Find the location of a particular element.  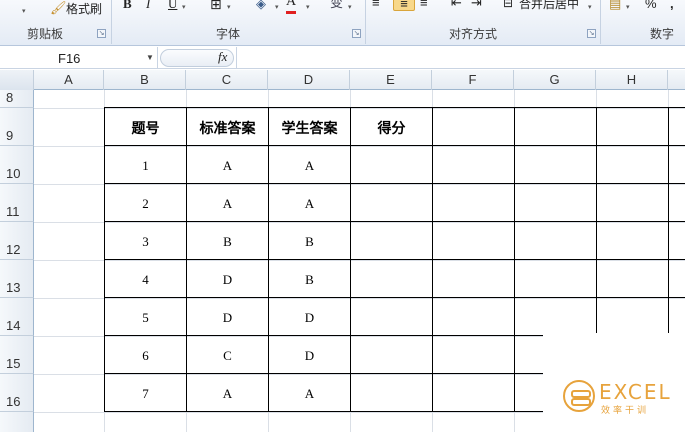

column-header-g: G is located at coordinates (555, 80).